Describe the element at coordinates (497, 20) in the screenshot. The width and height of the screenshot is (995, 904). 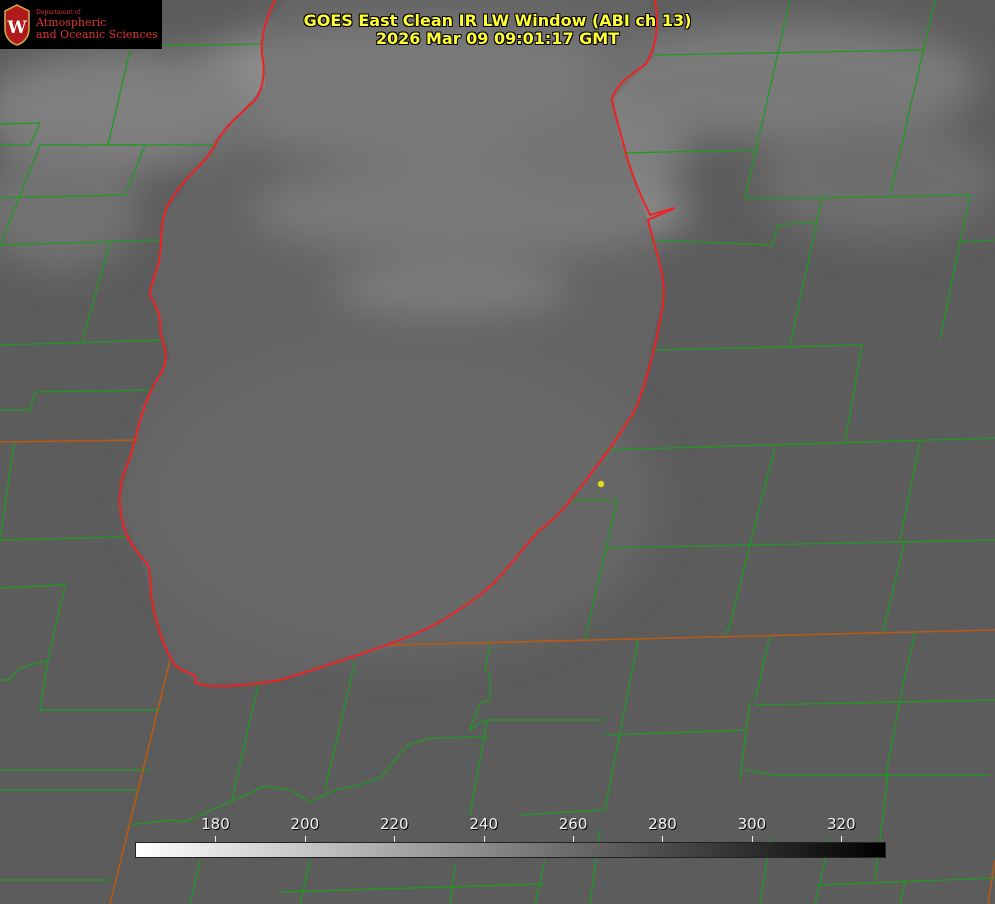
I see `image-title: GOES East Clean IR LW Window (ABI ch 13)` at that location.